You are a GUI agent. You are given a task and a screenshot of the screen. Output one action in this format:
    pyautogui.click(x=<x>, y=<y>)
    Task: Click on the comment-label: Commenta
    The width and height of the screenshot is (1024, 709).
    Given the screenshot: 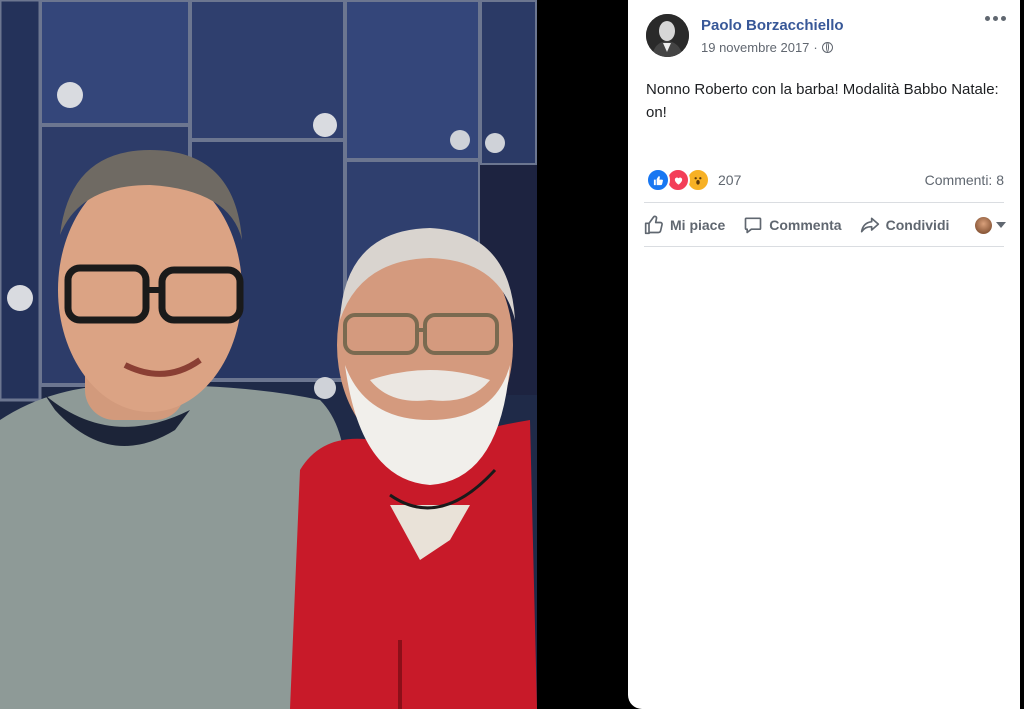 What is the action you would take?
    pyautogui.click(x=805, y=225)
    